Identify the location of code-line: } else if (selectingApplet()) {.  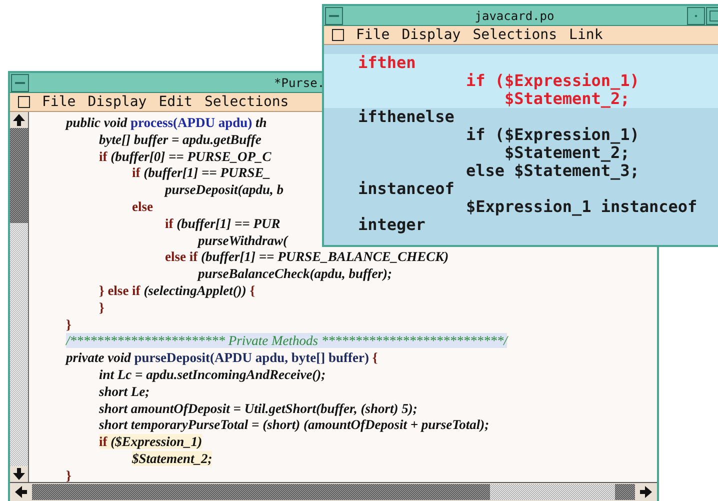
(177, 290).